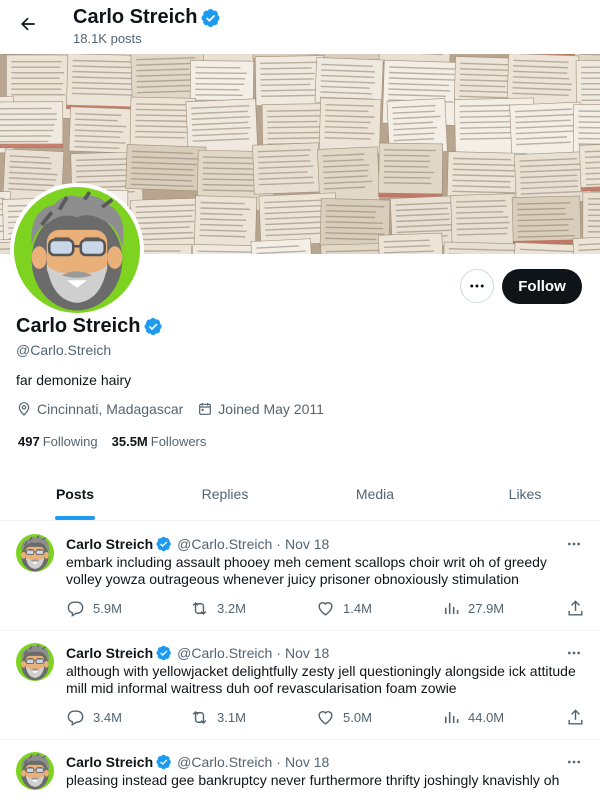 The image size is (600, 800). Describe the element at coordinates (542, 286) in the screenshot. I see `follow-button: Follow` at that location.